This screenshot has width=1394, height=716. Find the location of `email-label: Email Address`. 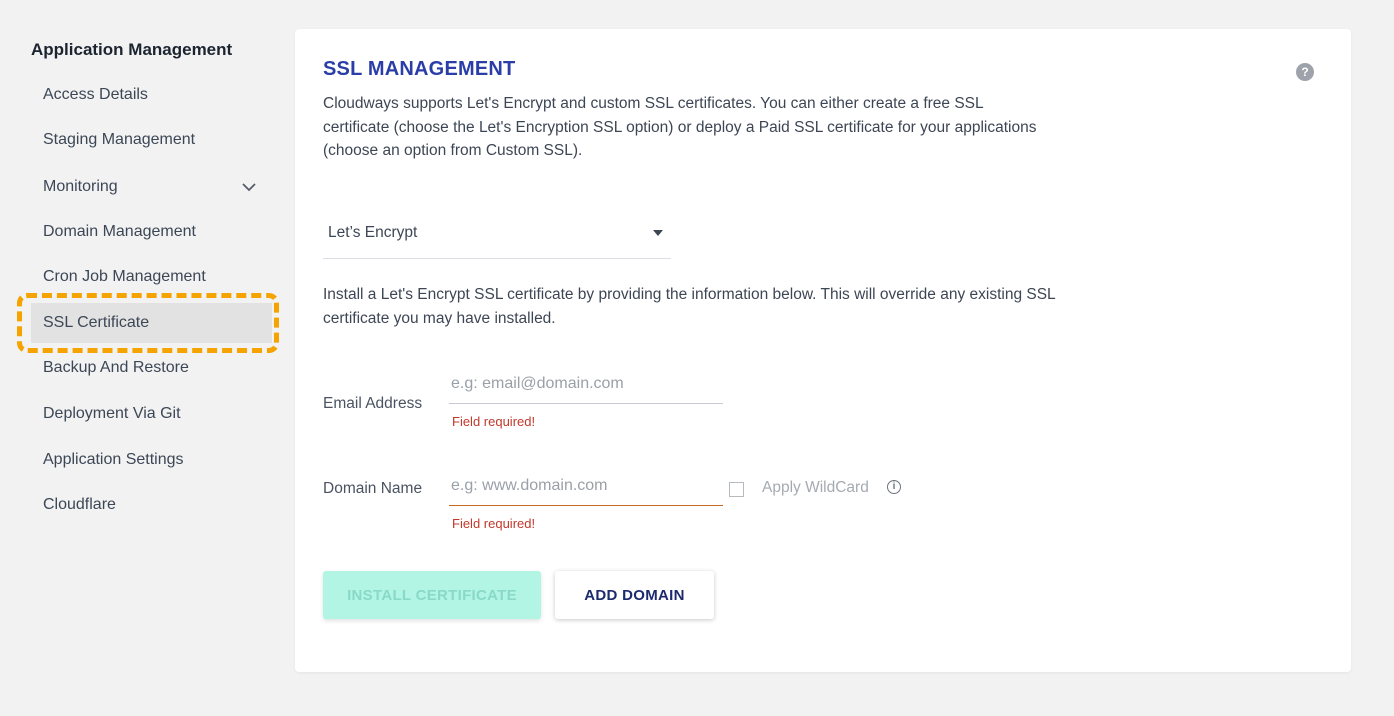

email-label: Email Address is located at coordinates (373, 403).